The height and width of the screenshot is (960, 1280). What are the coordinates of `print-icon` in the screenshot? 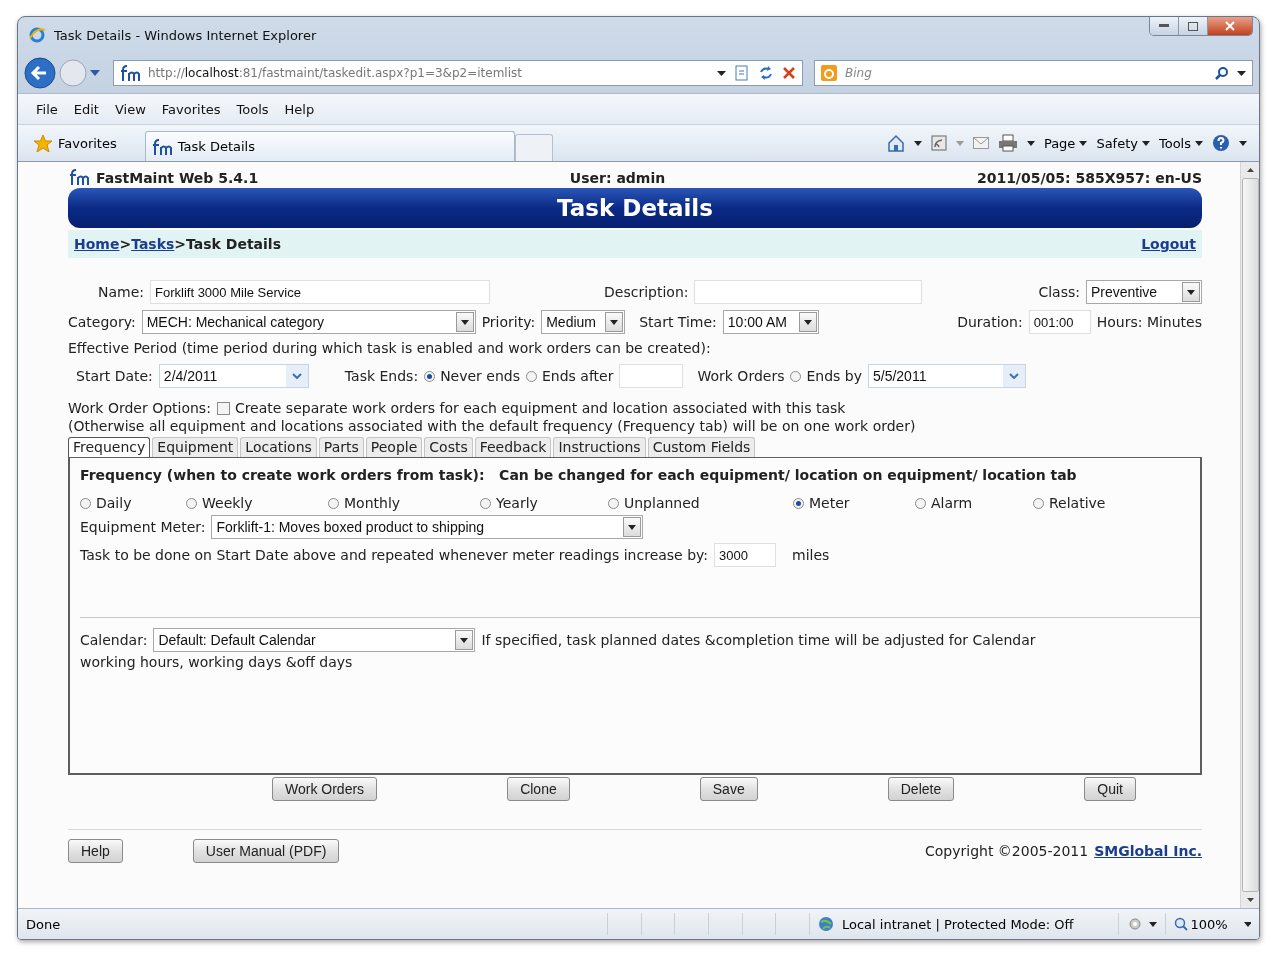 It's located at (1007, 143).